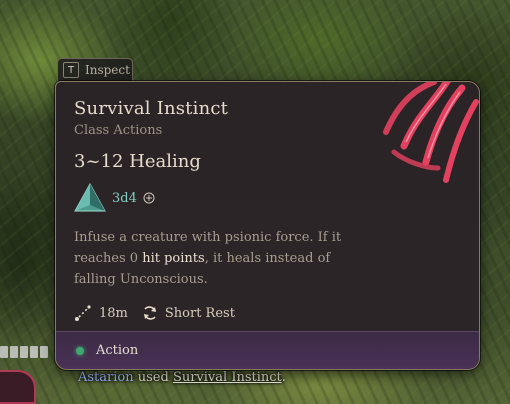 The width and height of the screenshot is (510, 404). What do you see at coordinates (151, 108) in the screenshot?
I see `ability-title: Survival Instinct` at bounding box center [151, 108].